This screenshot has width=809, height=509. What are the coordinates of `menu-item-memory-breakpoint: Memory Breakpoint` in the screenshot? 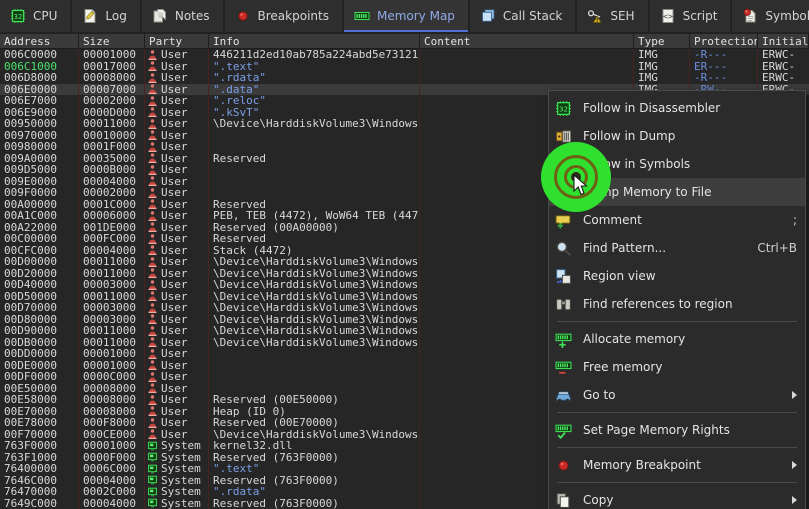 It's located at (677, 465).